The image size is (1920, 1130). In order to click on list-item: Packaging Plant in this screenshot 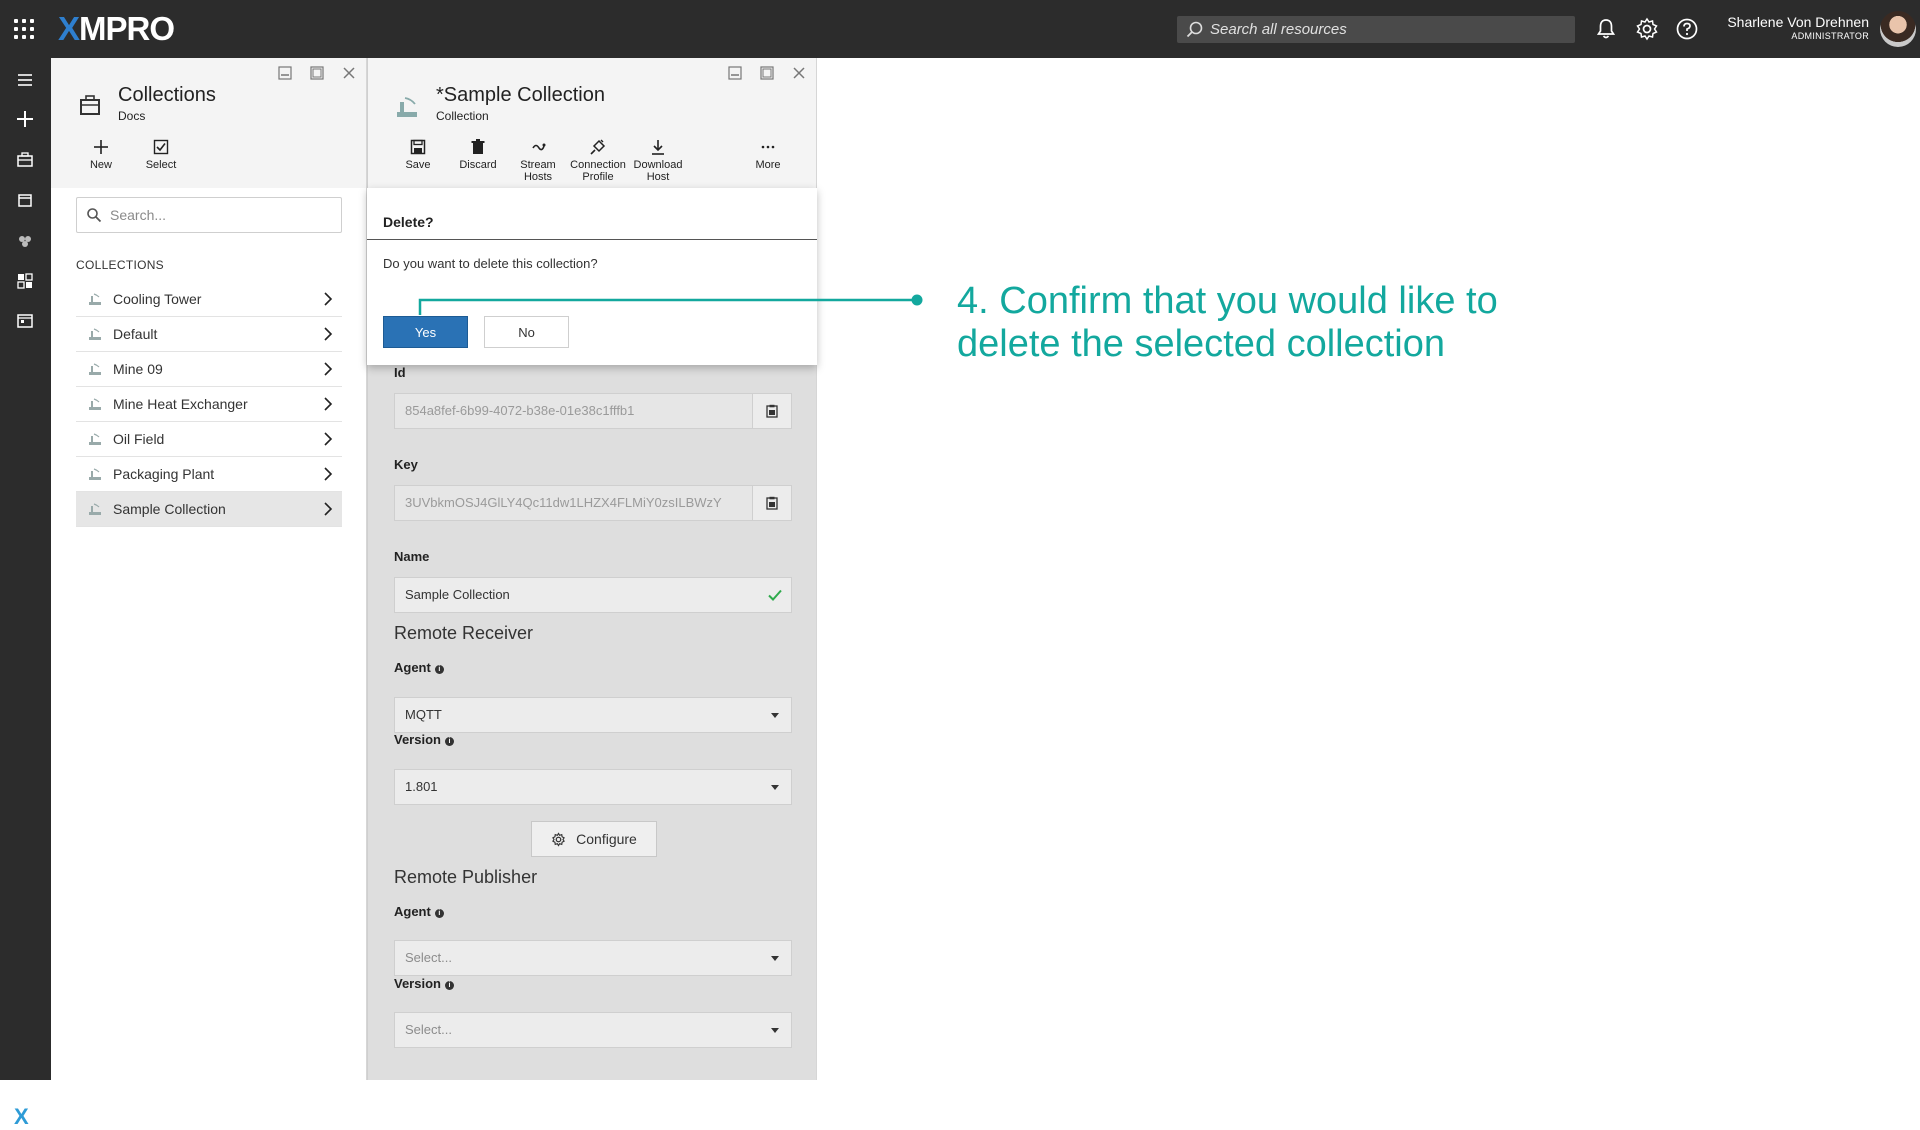, I will do `click(209, 474)`.